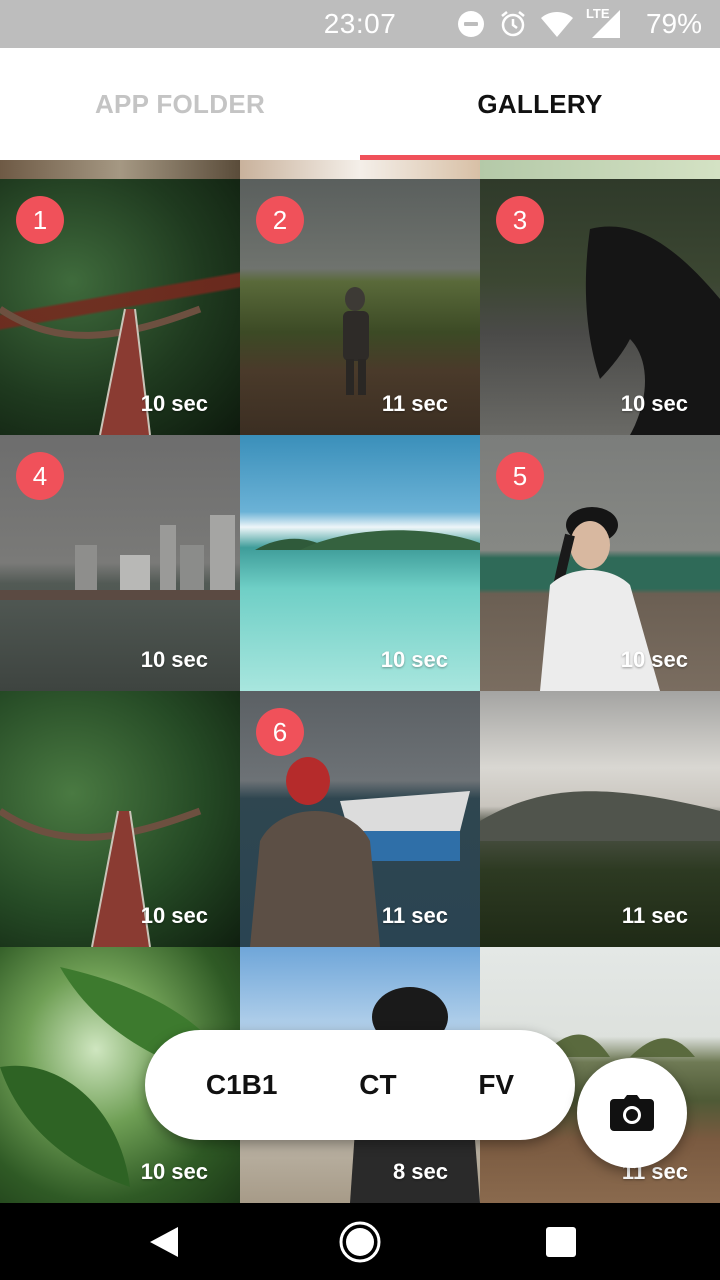 The width and height of the screenshot is (720, 1280). I want to click on home-icon, so click(360, 1242).